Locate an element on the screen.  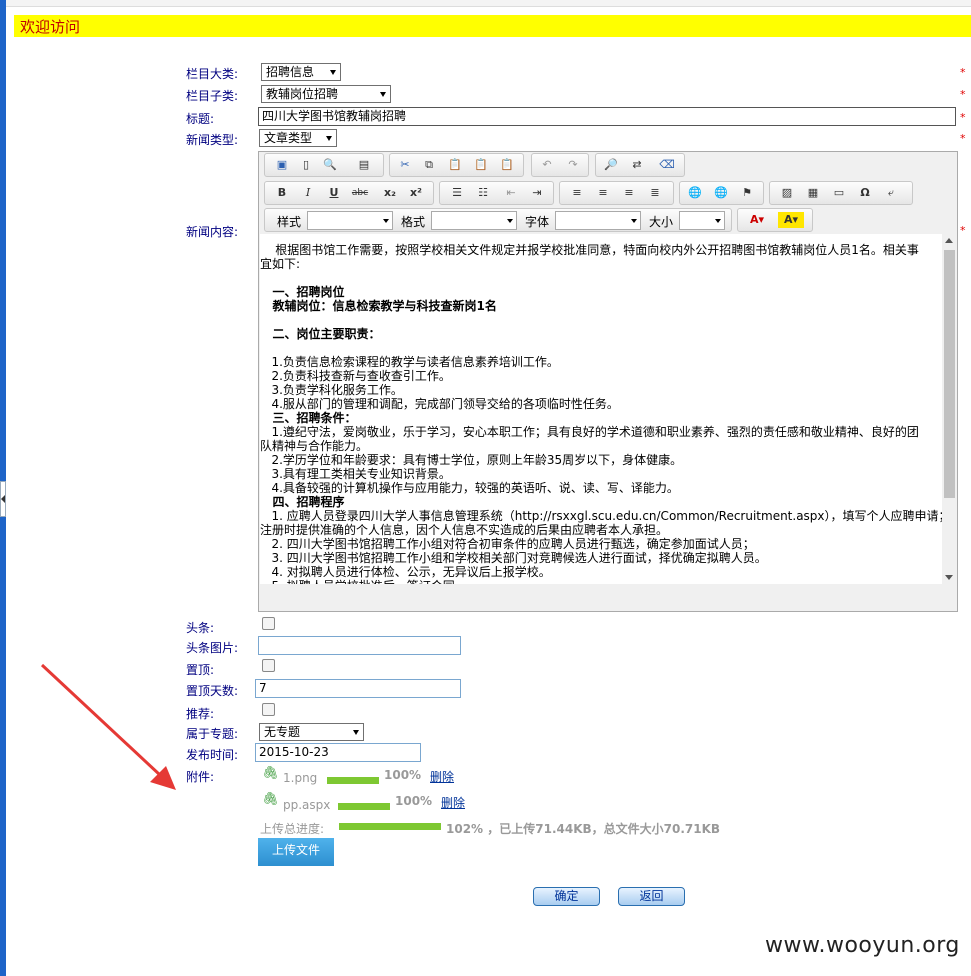
editor-scrollbar is located at coordinates (949, 409).